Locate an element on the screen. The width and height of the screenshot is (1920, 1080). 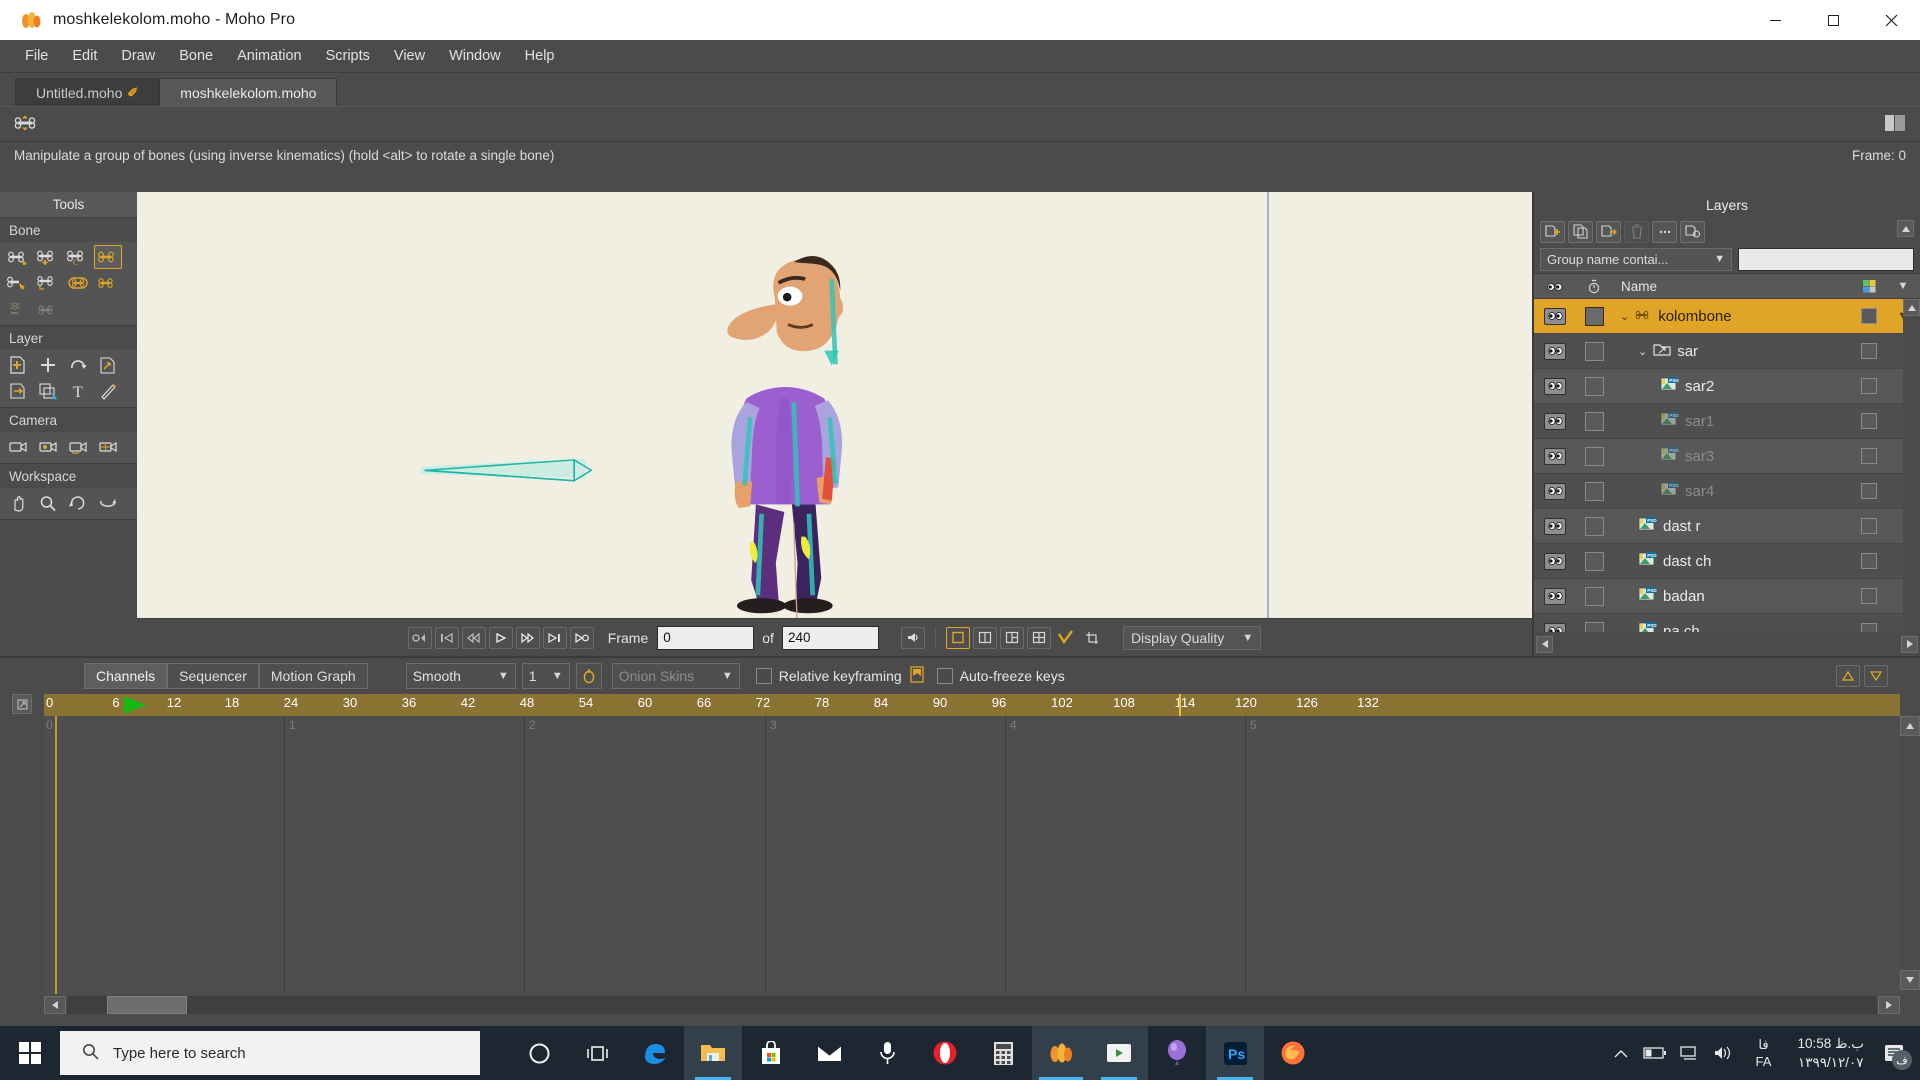
timeline-scroll-track is located at coordinates (972, 1005).